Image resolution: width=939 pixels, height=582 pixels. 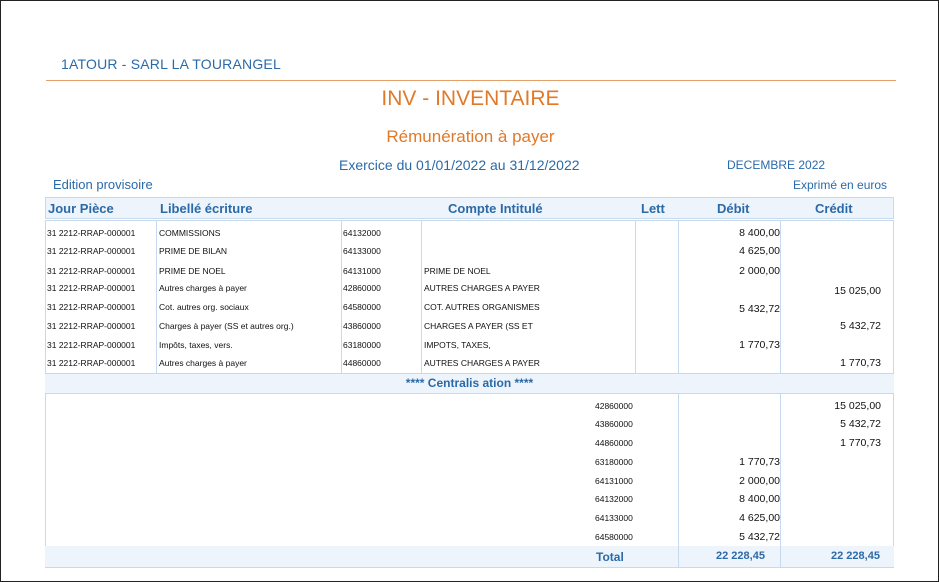 What do you see at coordinates (362, 251) in the screenshot?
I see `row-compte: 64133000` at bounding box center [362, 251].